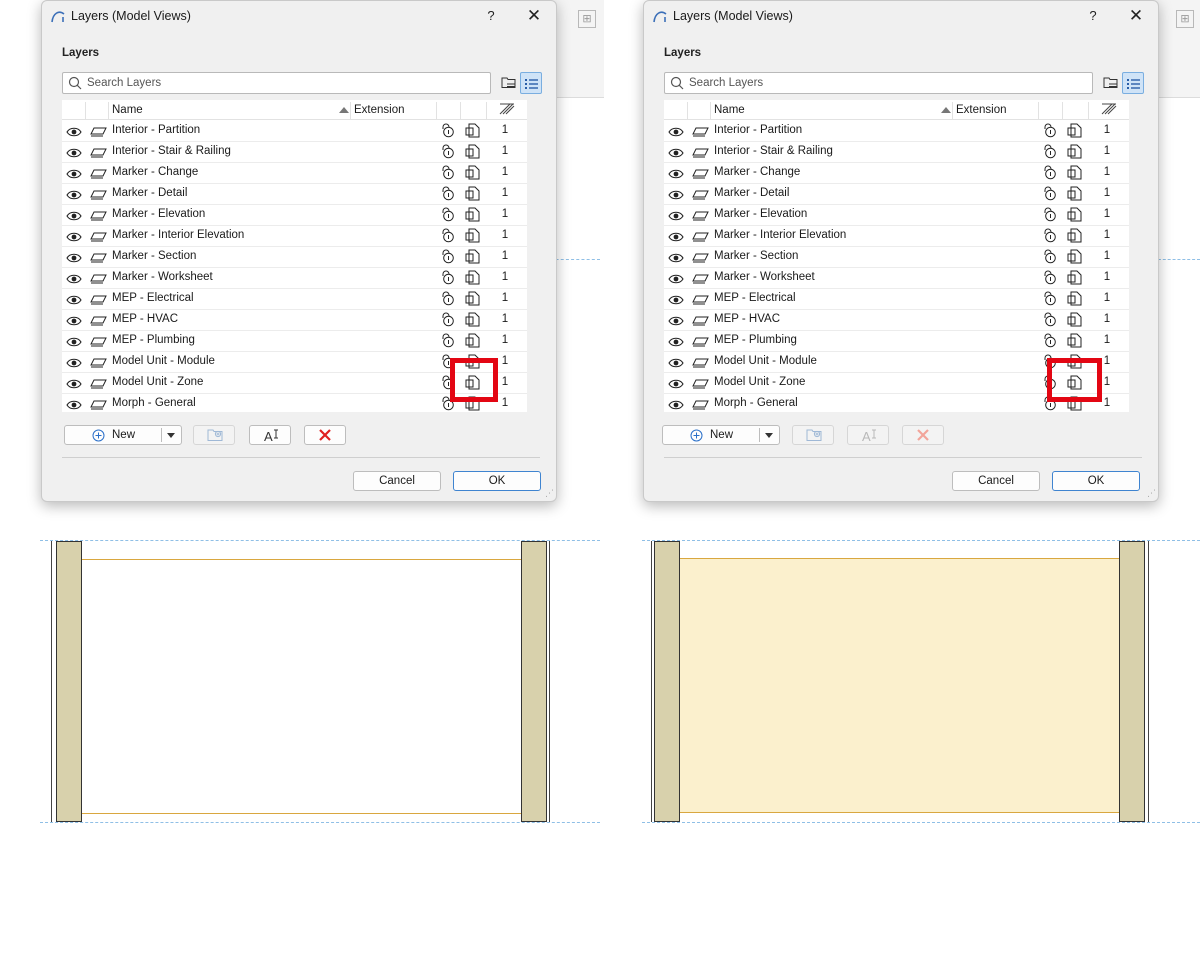  Describe the element at coordinates (285, 83) in the screenshot. I see `search-input` at that location.